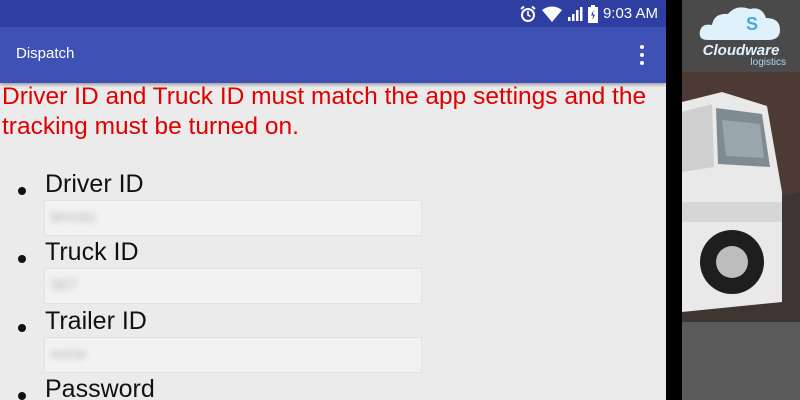  I want to click on overflow-menu-icon, so click(642, 55).